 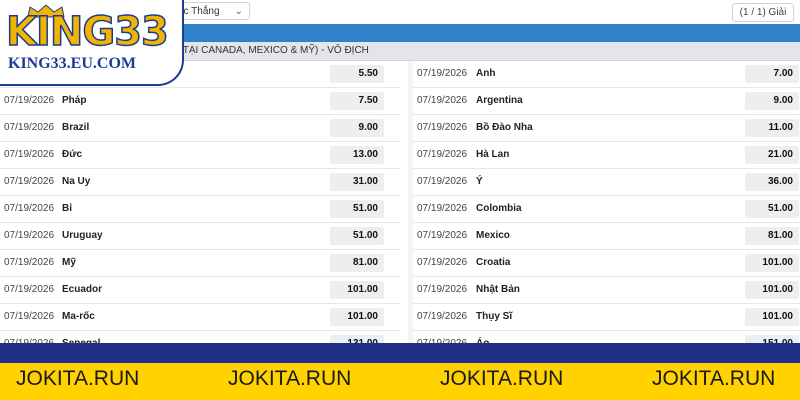 What do you see at coordinates (200, 155) in the screenshot?
I see `table-row: 07/19/2026 Đức 13.00` at bounding box center [200, 155].